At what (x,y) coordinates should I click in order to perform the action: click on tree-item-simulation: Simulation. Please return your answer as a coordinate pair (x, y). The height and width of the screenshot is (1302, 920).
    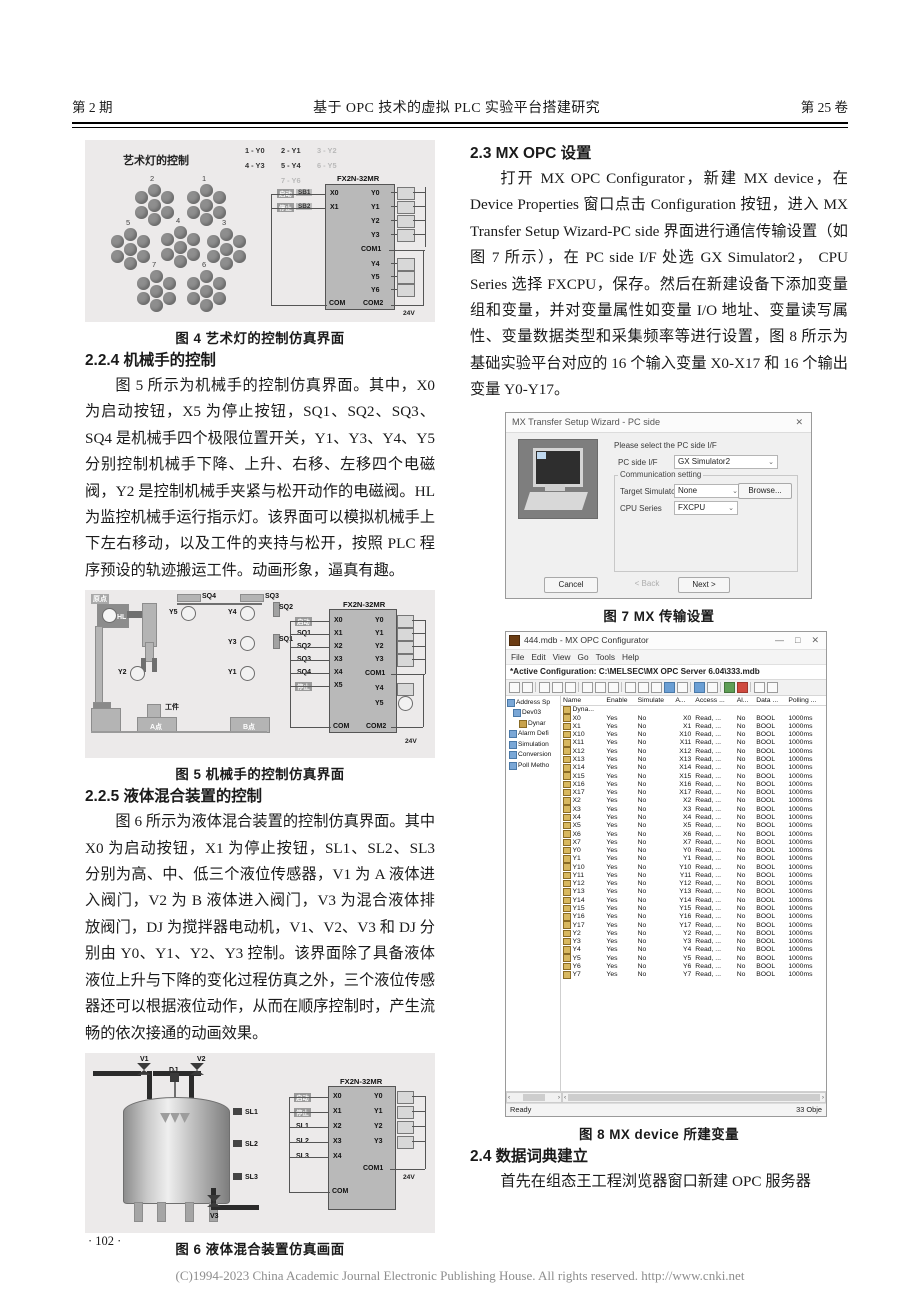
    Looking at the image, I should click on (533, 745).